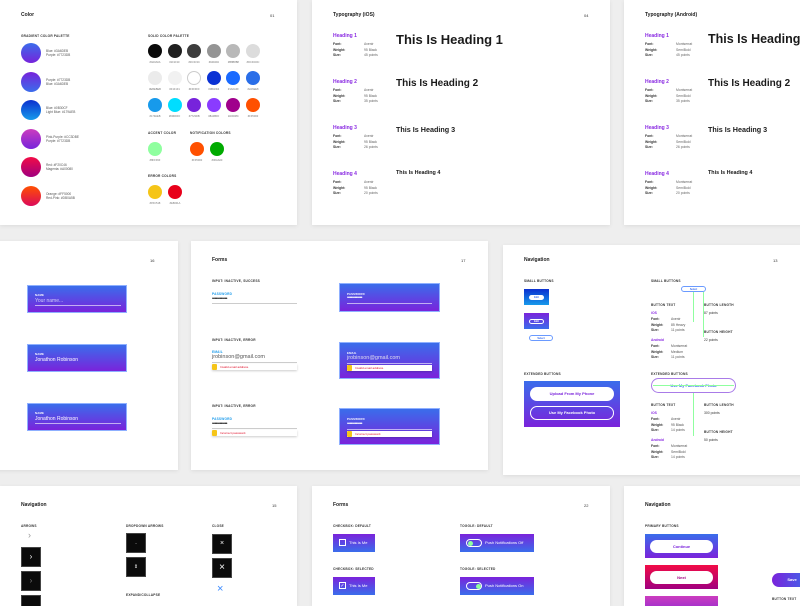 This screenshot has height=606, width=800. What do you see at coordinates (389, 297) in the screenshot?
I see `password-input-dark: PASSWORD ••••••••••••` at bounding box center [389, 297].